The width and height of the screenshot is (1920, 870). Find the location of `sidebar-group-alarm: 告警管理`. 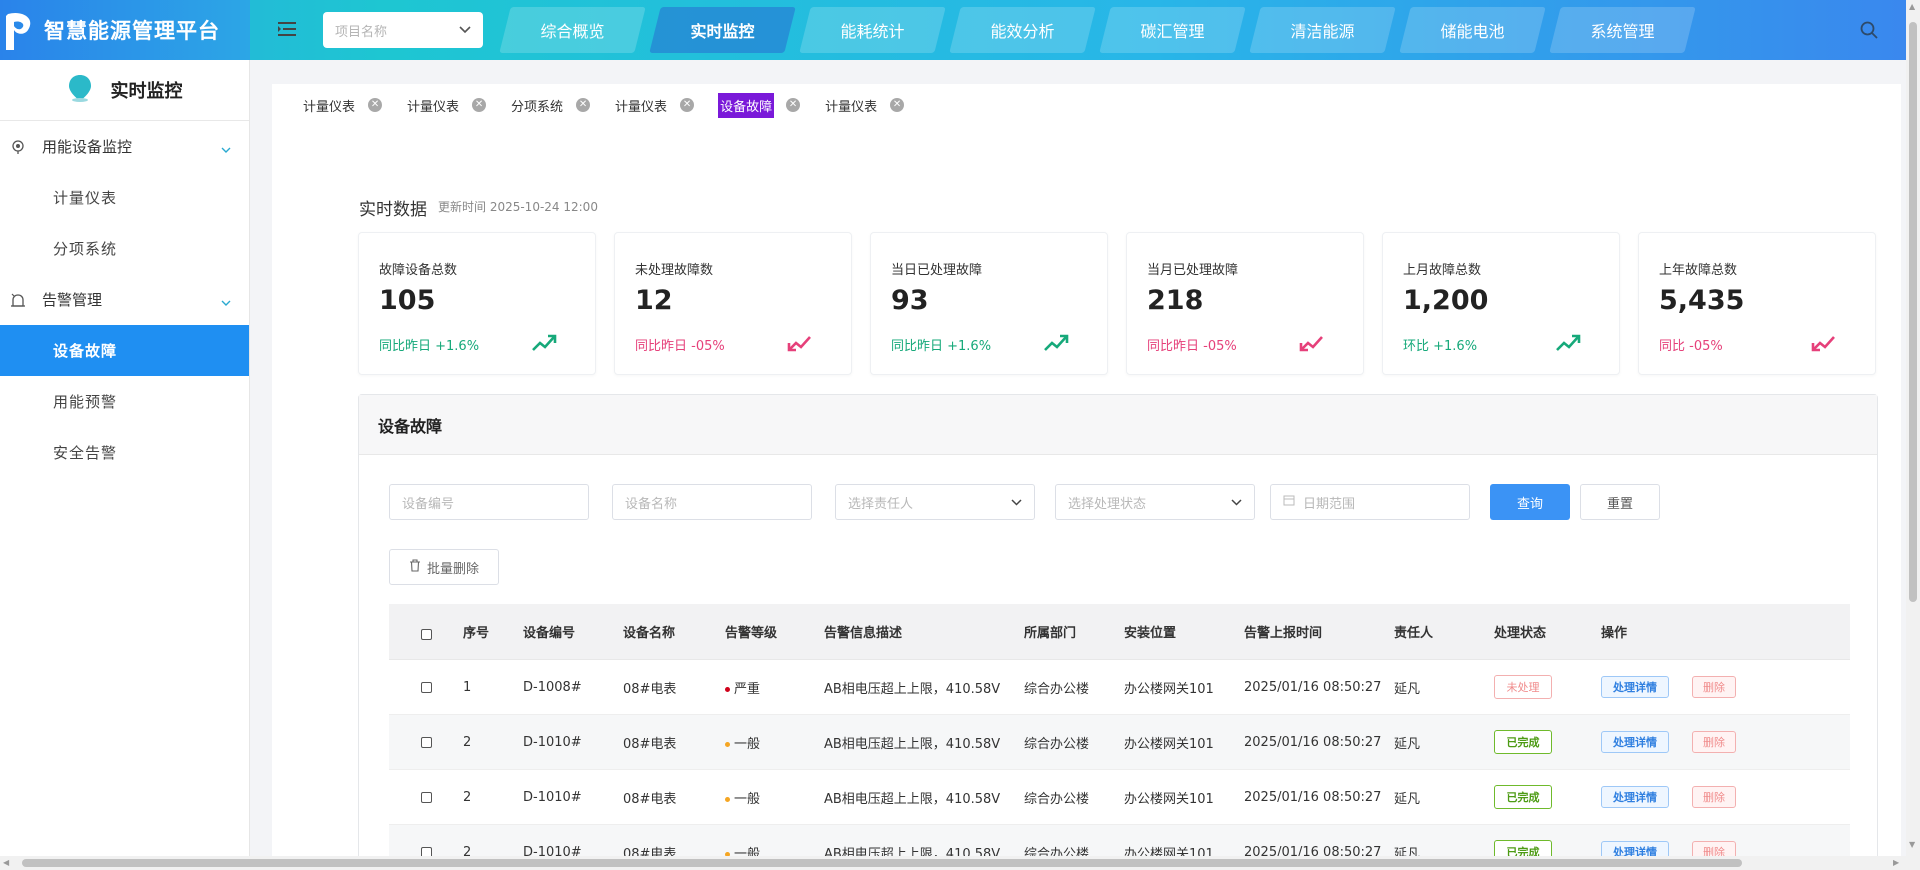

sidebar-group-alarm: 告警管理 is located at coordinates (124, 299).